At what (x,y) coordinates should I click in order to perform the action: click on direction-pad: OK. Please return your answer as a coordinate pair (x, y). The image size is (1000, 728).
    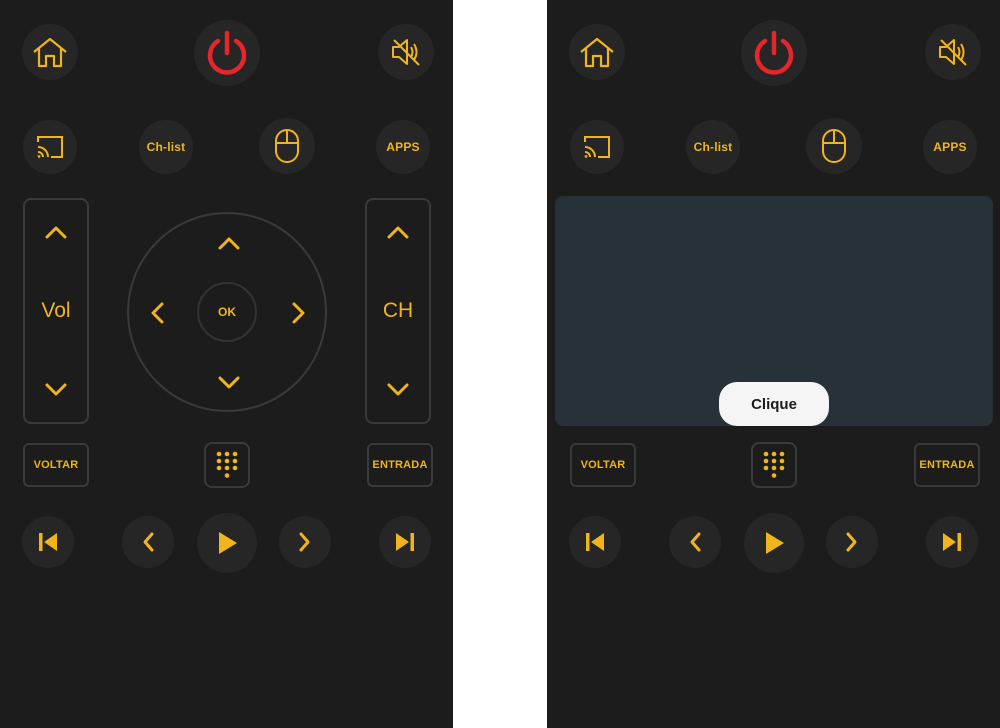
    Looking at the image, I should click on (227, 312).